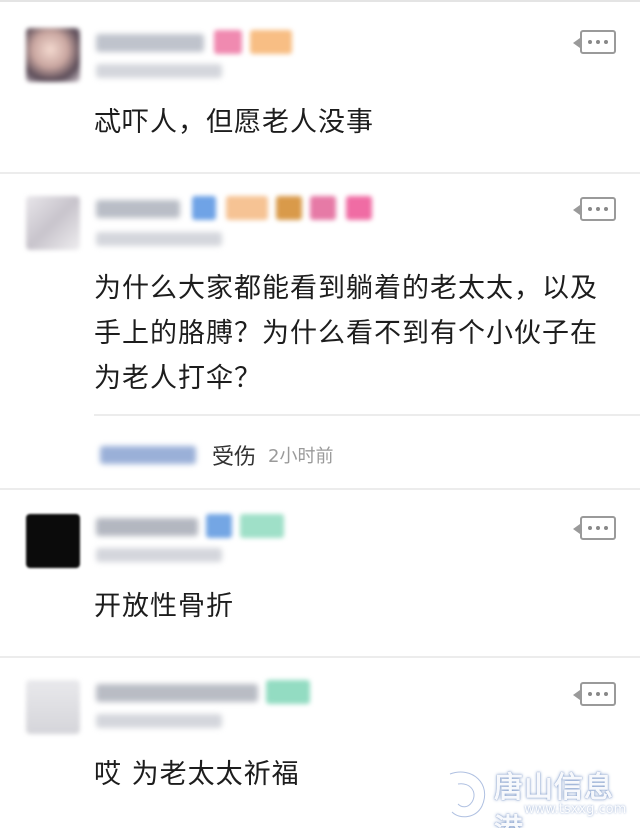  I want to click on reply-preview: 受伤 2小时前, so click(216, 455).